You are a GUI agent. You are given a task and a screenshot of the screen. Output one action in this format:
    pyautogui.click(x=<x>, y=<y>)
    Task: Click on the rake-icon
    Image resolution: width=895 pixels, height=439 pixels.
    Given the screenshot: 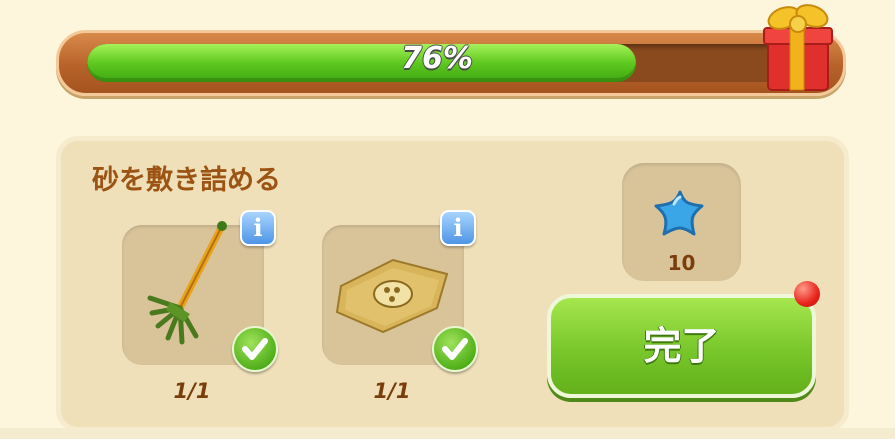 What is the action you would take?
    pyautogui.click(x=187, y=283)
    